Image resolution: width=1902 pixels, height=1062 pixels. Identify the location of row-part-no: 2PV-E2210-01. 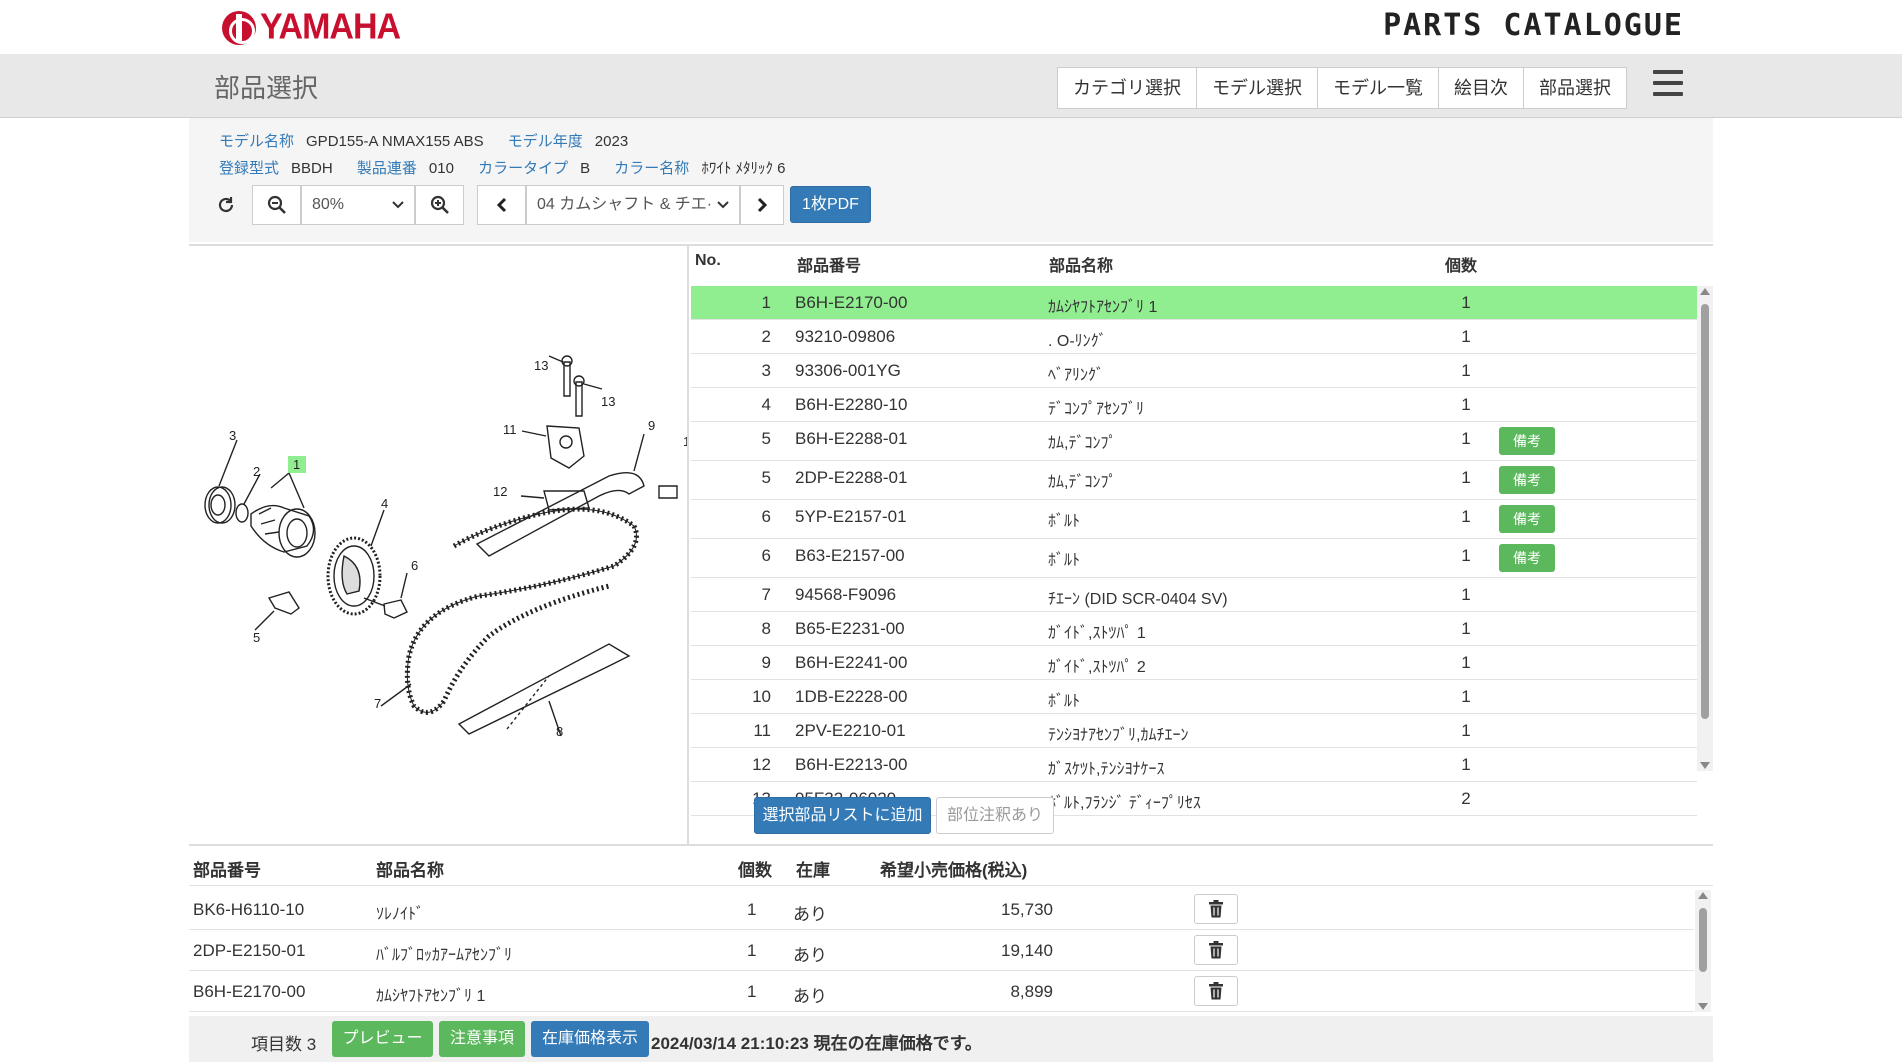
(850, 730).